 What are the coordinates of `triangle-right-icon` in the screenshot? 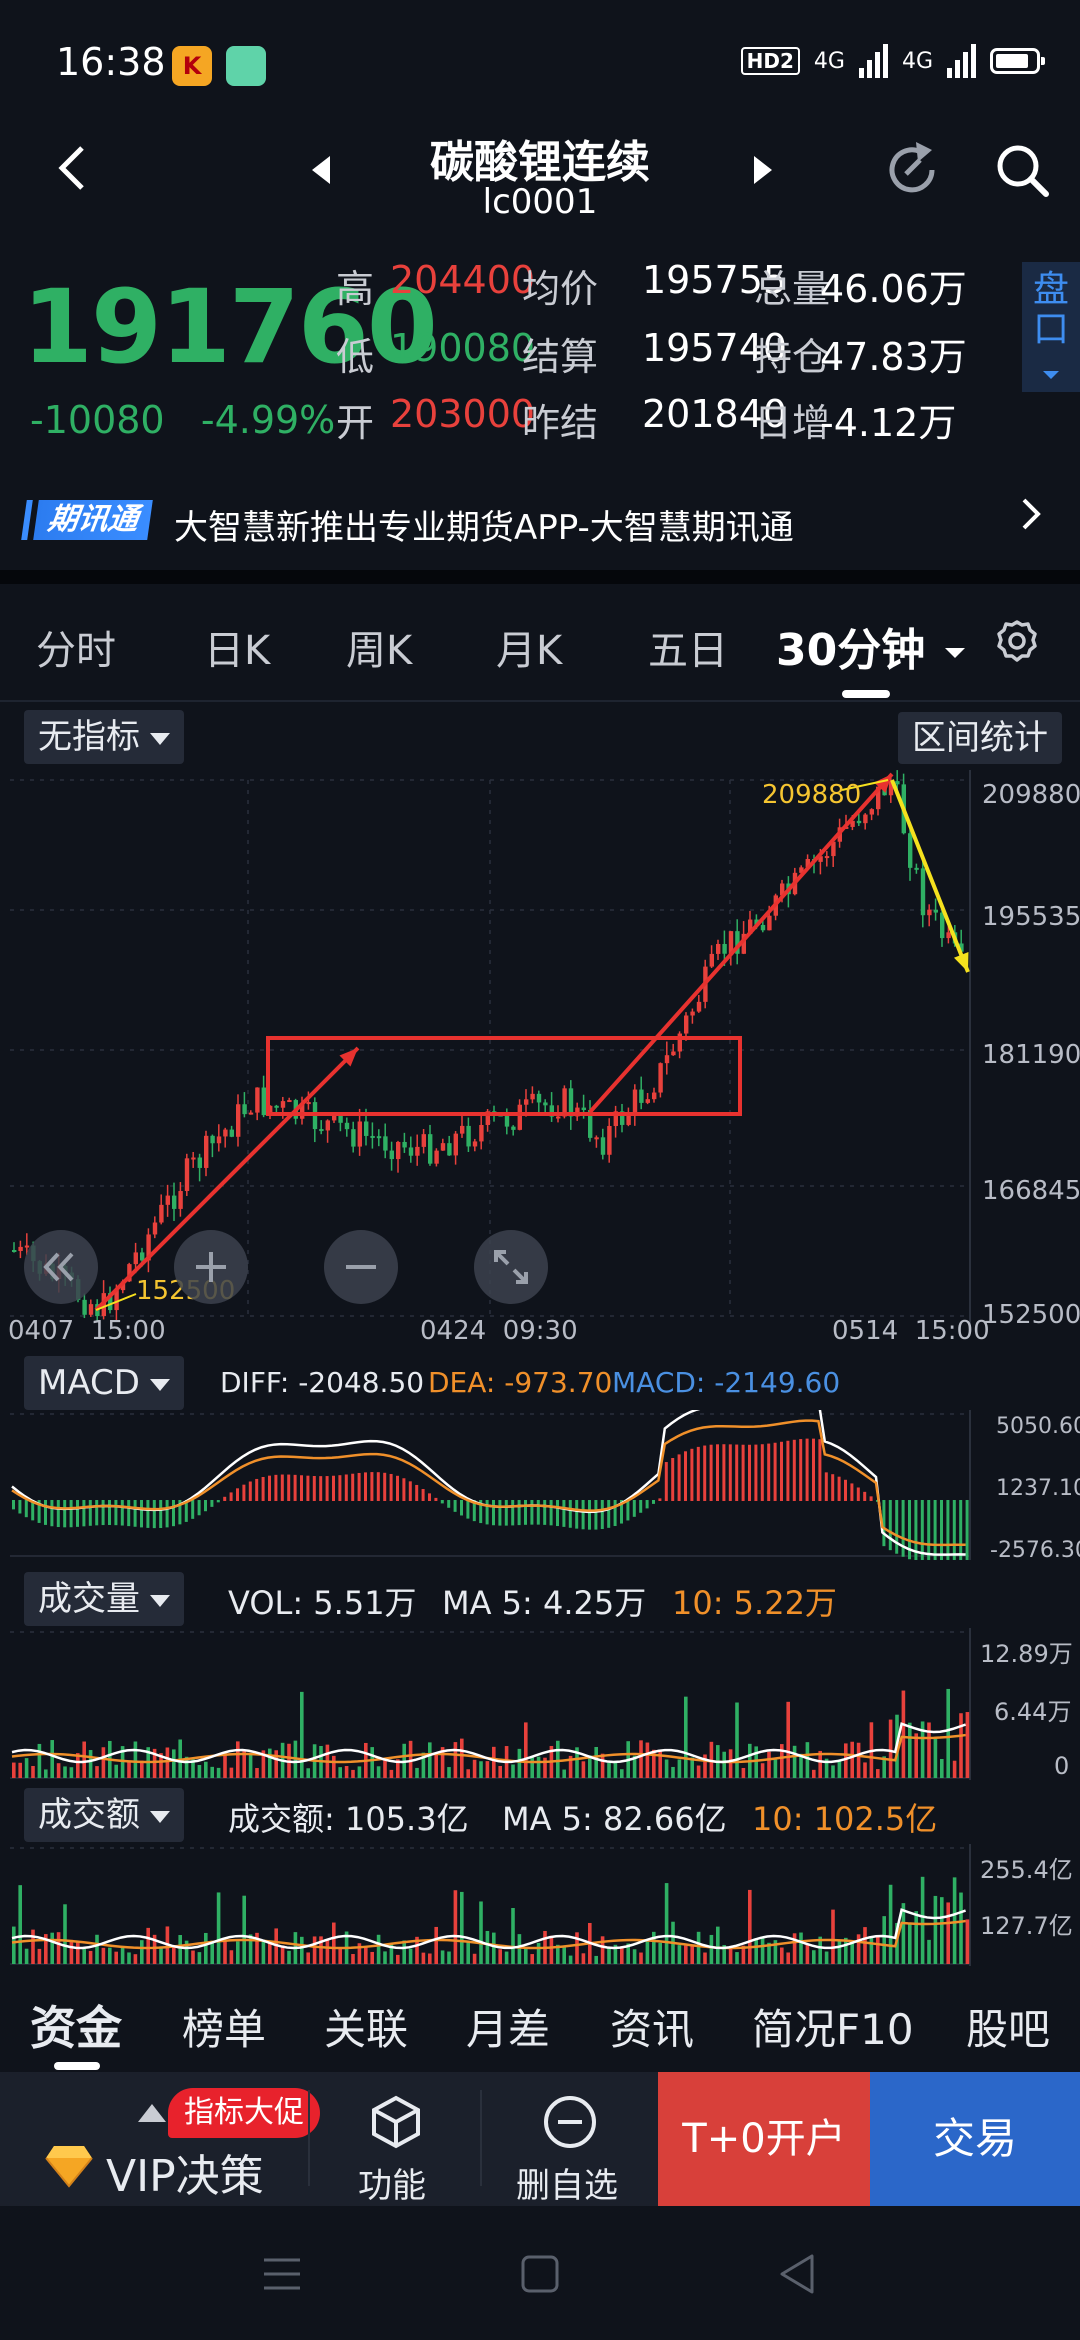 It's located at (763, 170).